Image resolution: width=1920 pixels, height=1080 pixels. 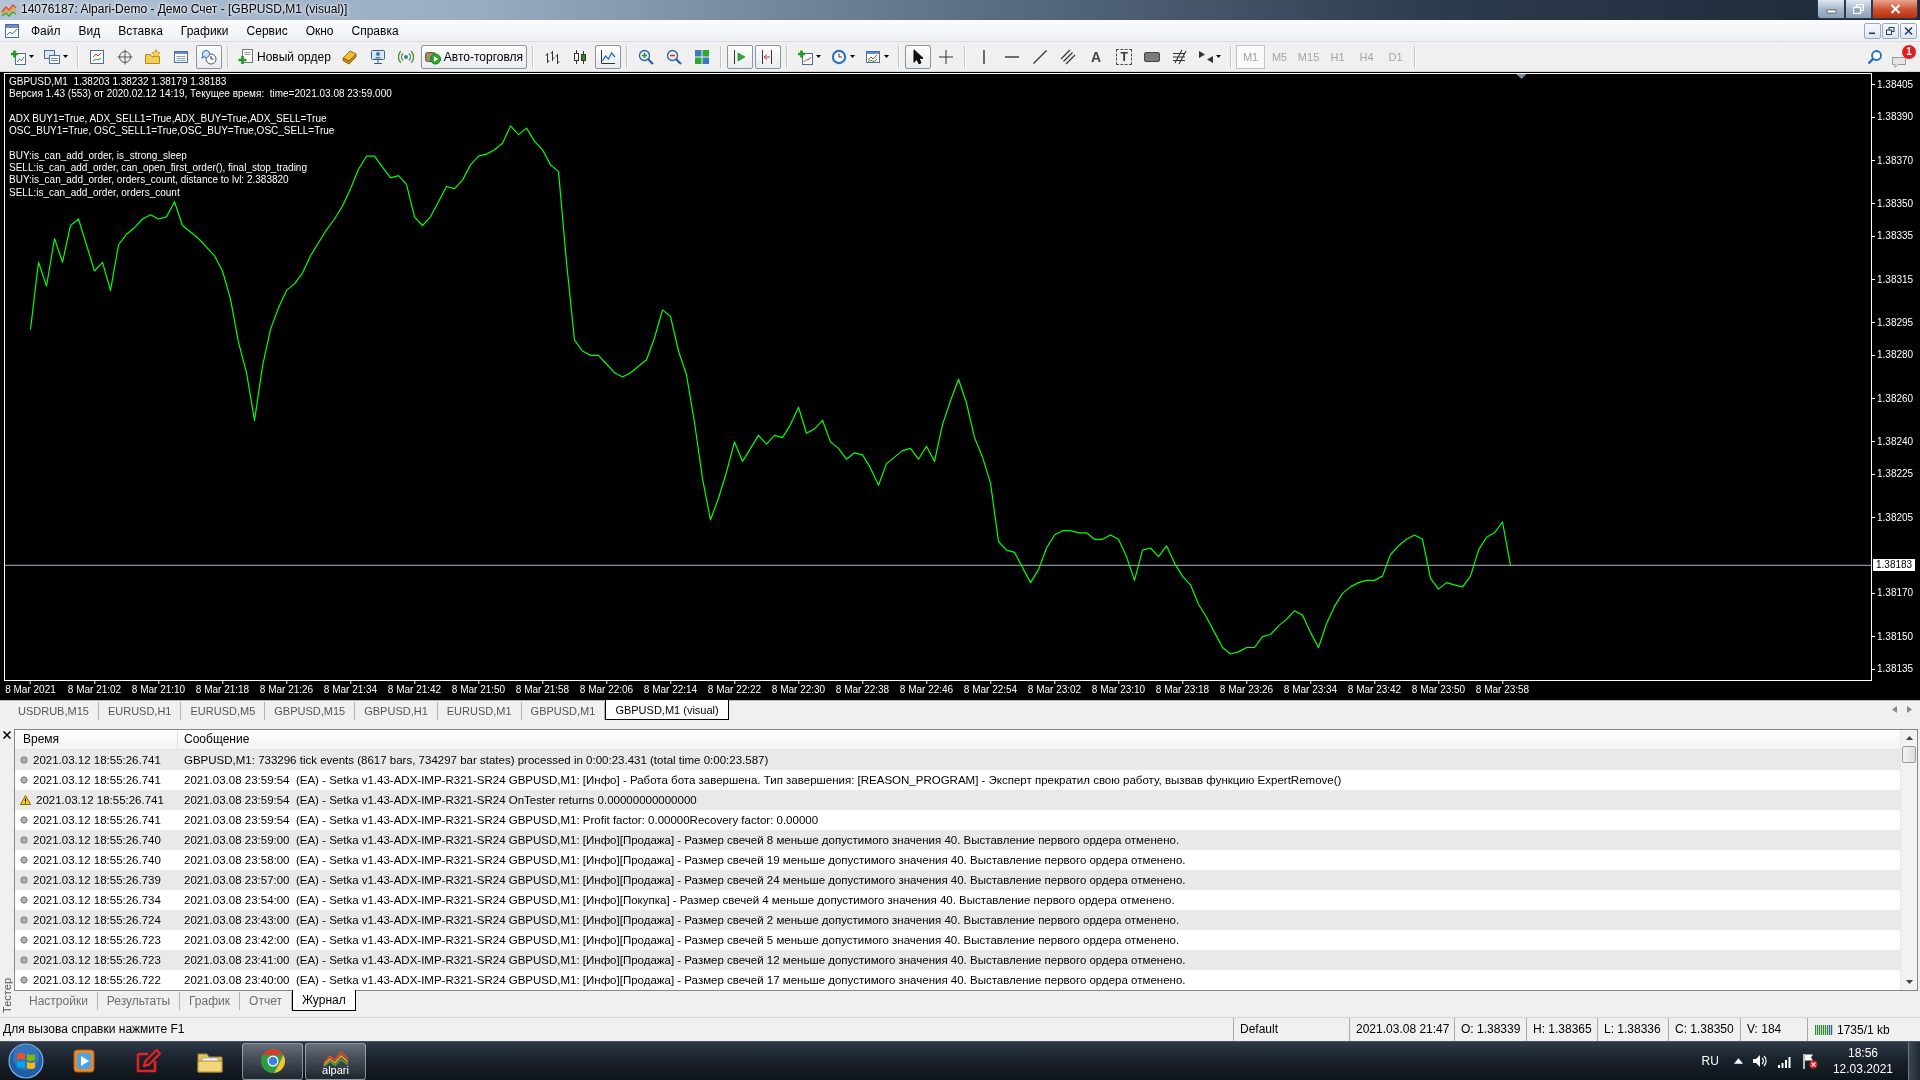 I want to click on menu-item: Файл, so click(x=46, y=30).